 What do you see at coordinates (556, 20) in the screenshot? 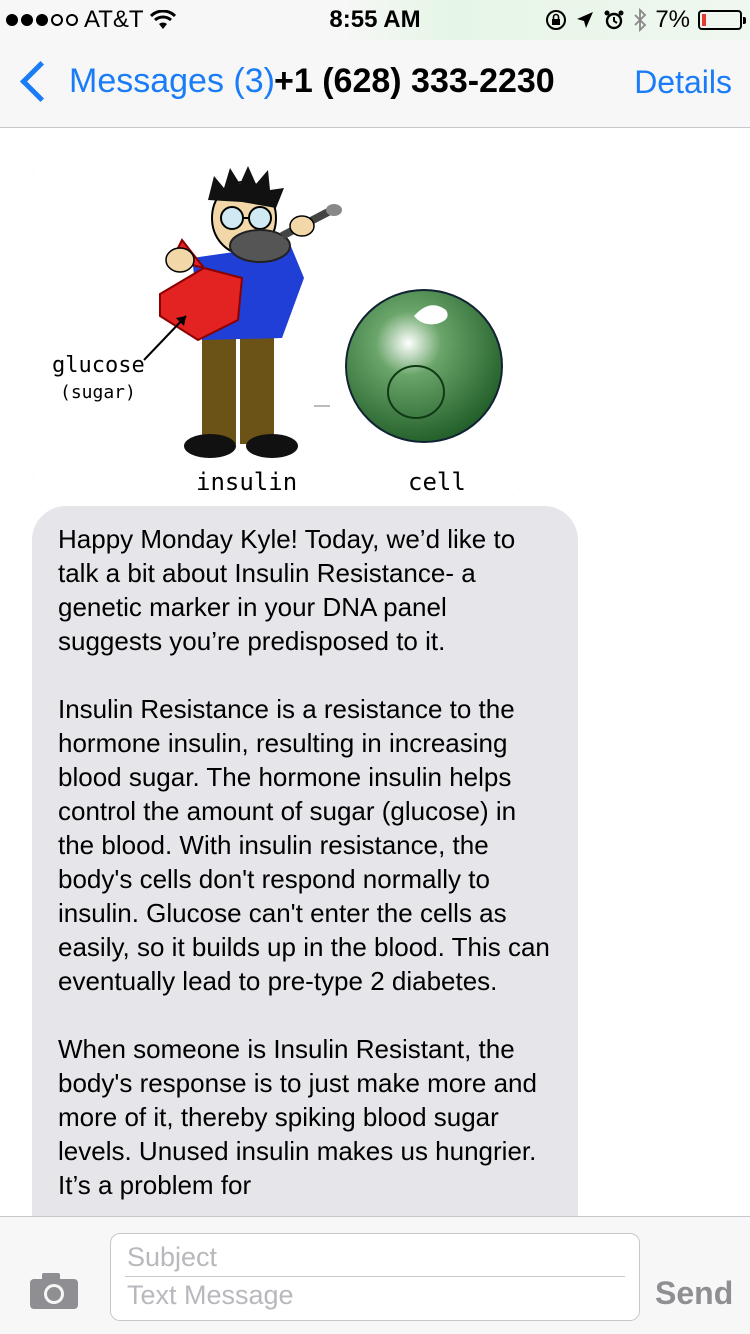
I see `orientation-lock-icon` at bounding box center [556, 20].